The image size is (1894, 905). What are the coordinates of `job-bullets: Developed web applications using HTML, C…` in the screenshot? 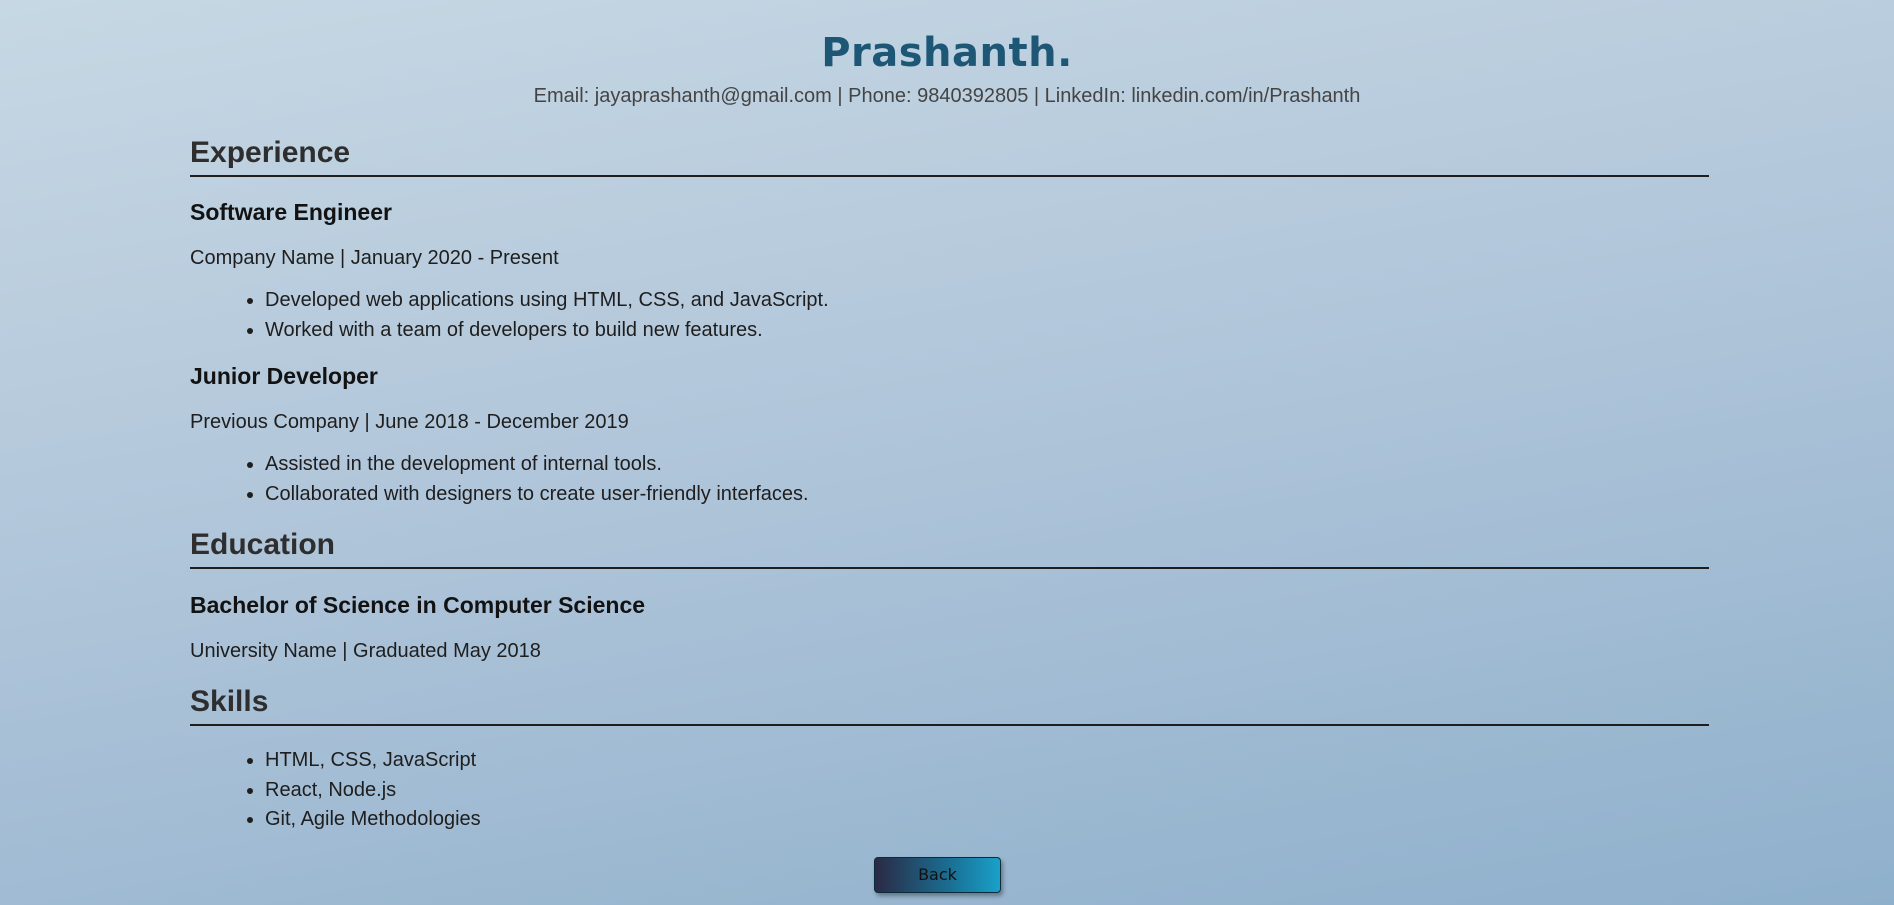 It's located at (509, 315).